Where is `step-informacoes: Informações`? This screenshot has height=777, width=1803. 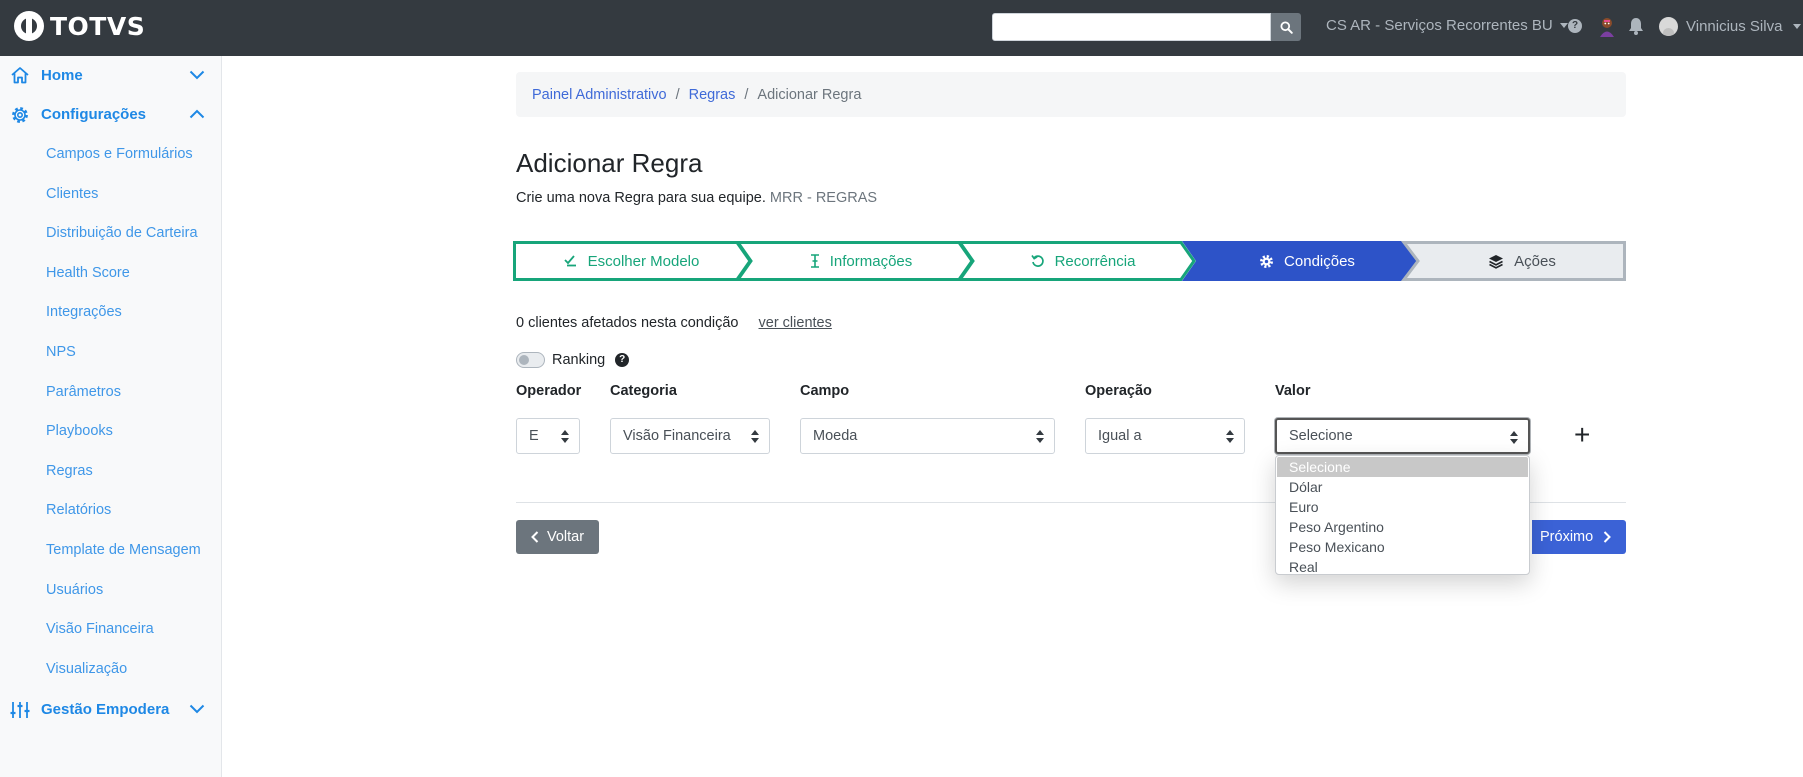 step-informacoes: Informações is located at coordinates (861, 261).